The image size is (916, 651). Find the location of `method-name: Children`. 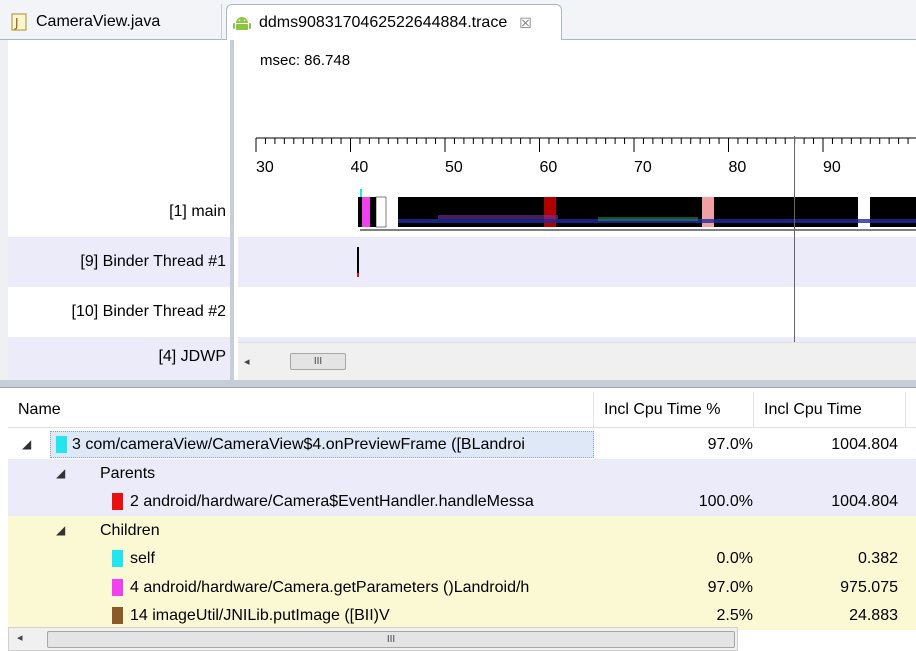

method-name: Children is located at coordinates (130, 530).